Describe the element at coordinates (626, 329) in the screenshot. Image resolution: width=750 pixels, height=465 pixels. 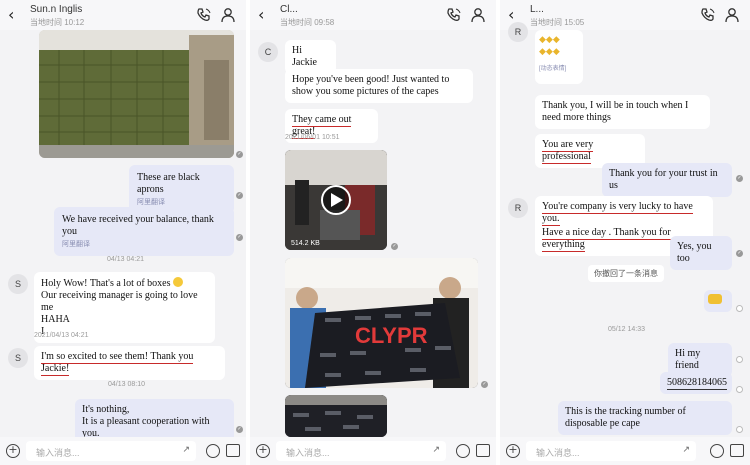
I see `timestamp: 05/12 14:33` at that location.